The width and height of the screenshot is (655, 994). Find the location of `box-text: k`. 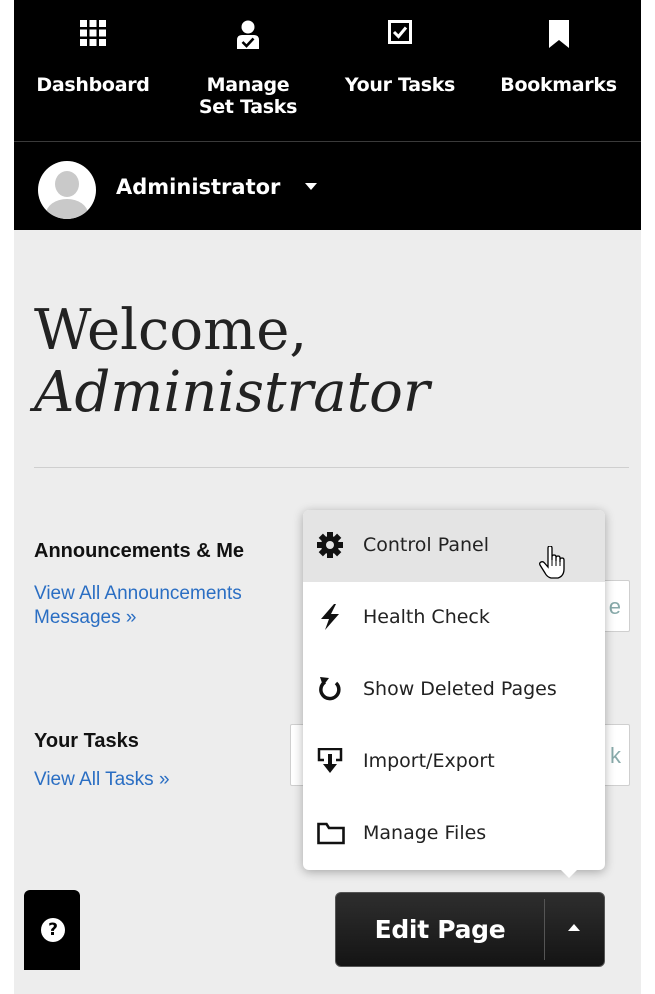

box-text: k is located at coordinates (615, 755).